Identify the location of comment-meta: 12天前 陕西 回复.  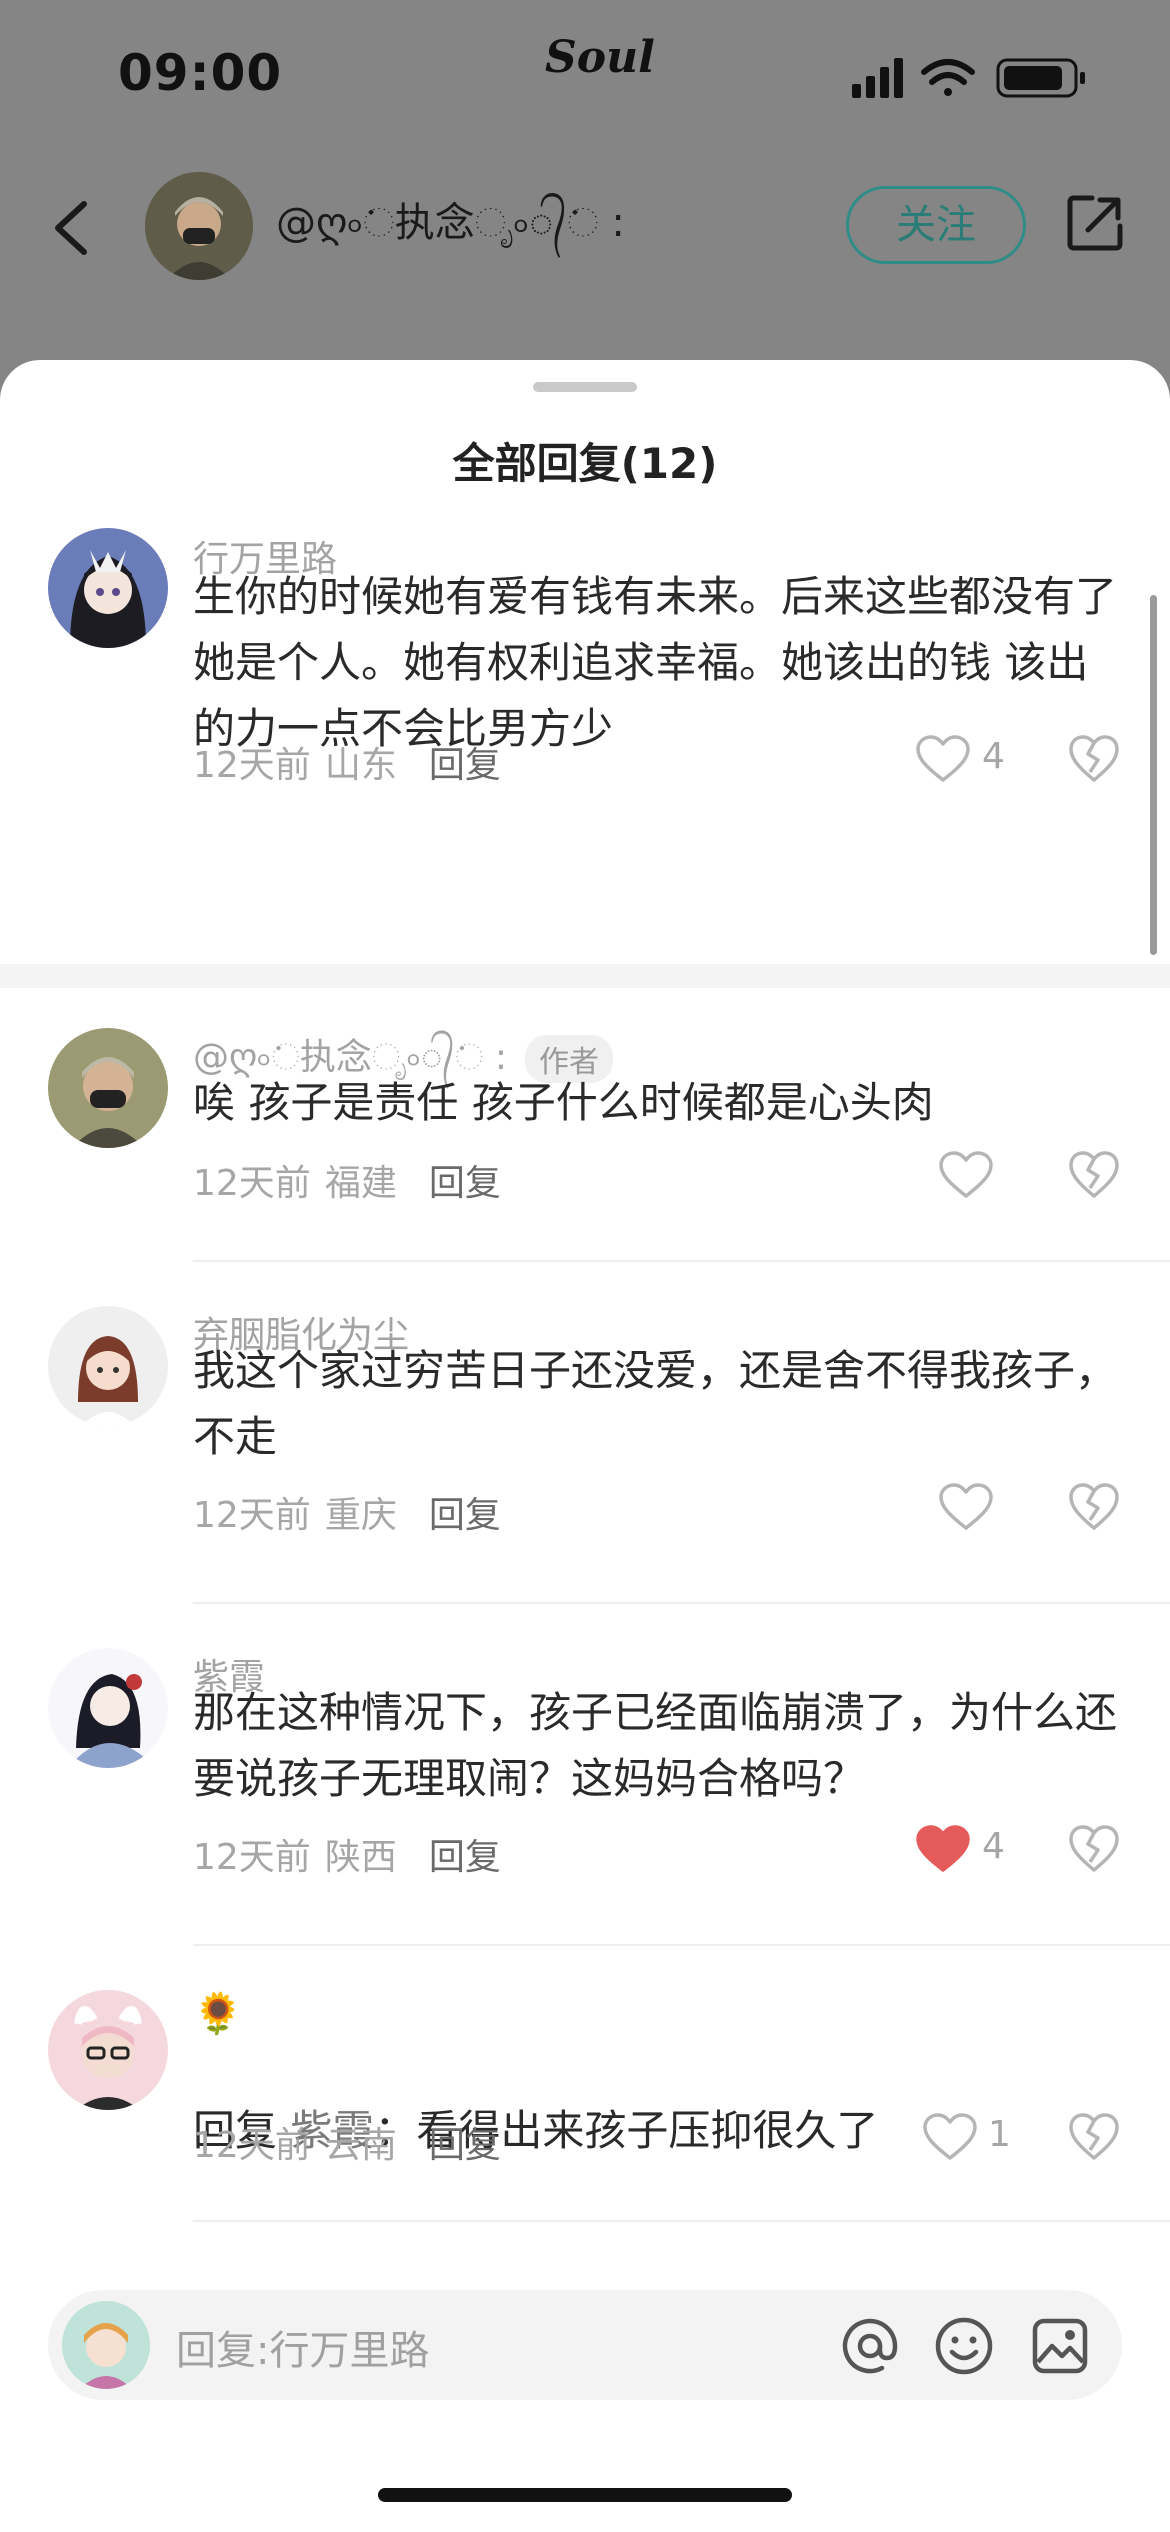
(354, 1854).